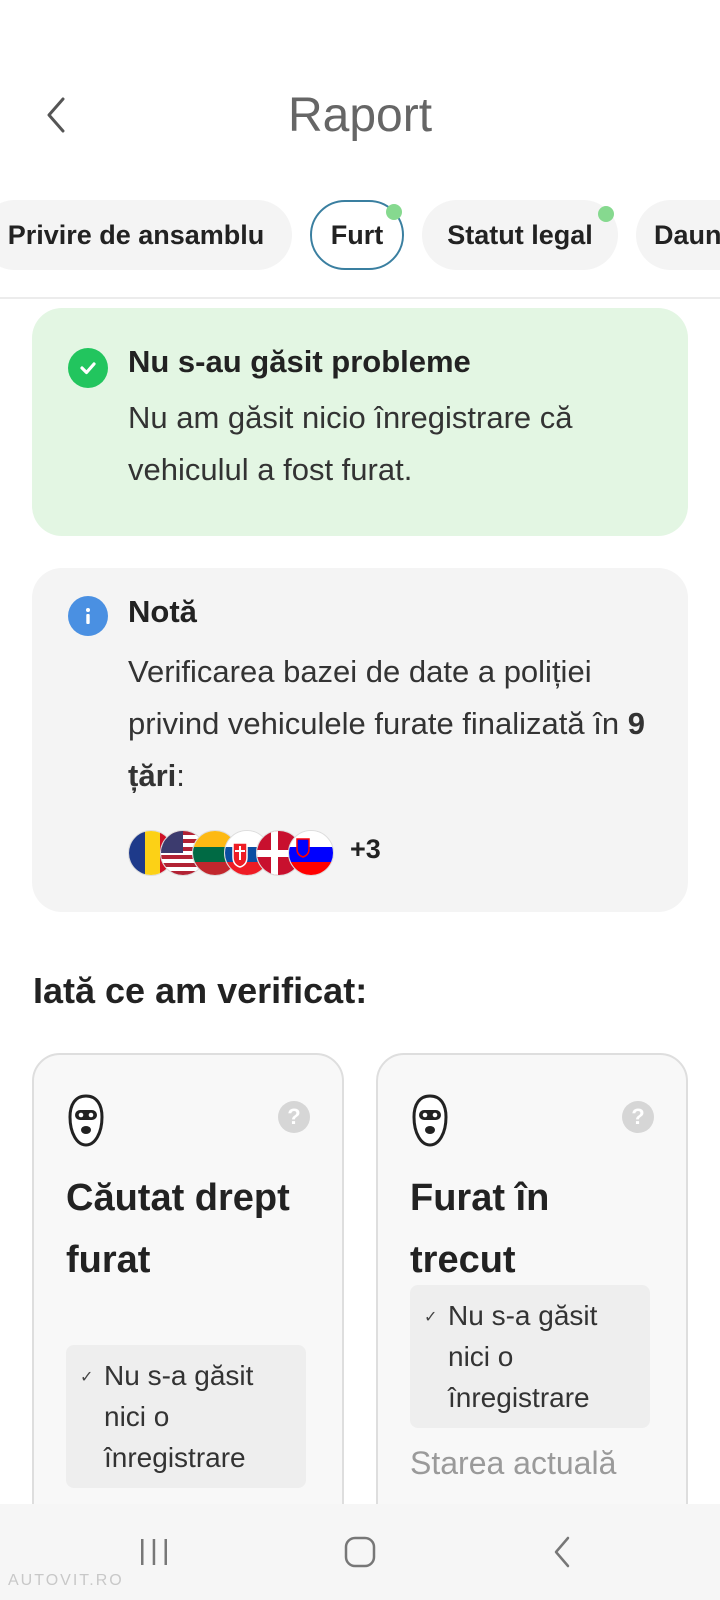  I want to click on recent-apps-button, so click(154, 1552).